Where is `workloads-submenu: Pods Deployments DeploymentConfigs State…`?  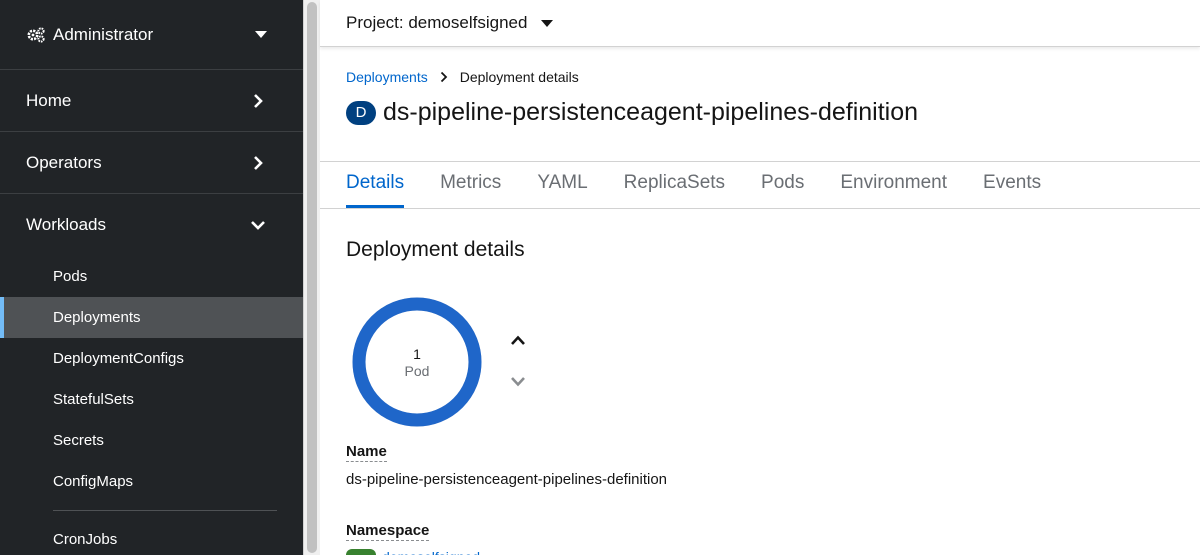
workloads-submenu: Pods Deployments DeploymentConfigs State… is located at coordinates (151, 405).